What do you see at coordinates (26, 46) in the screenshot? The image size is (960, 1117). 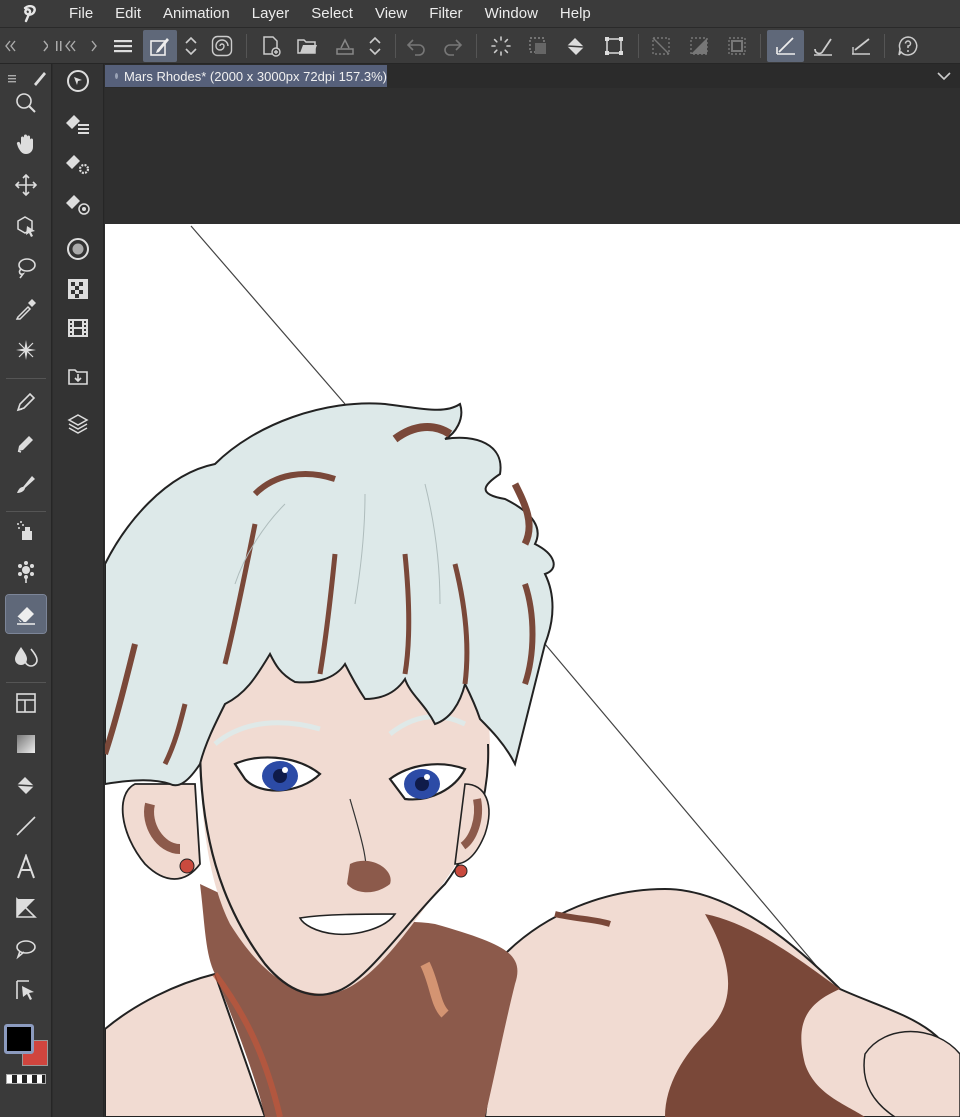 I see `collapse-panels-icon` at bounding box center [26, 46].